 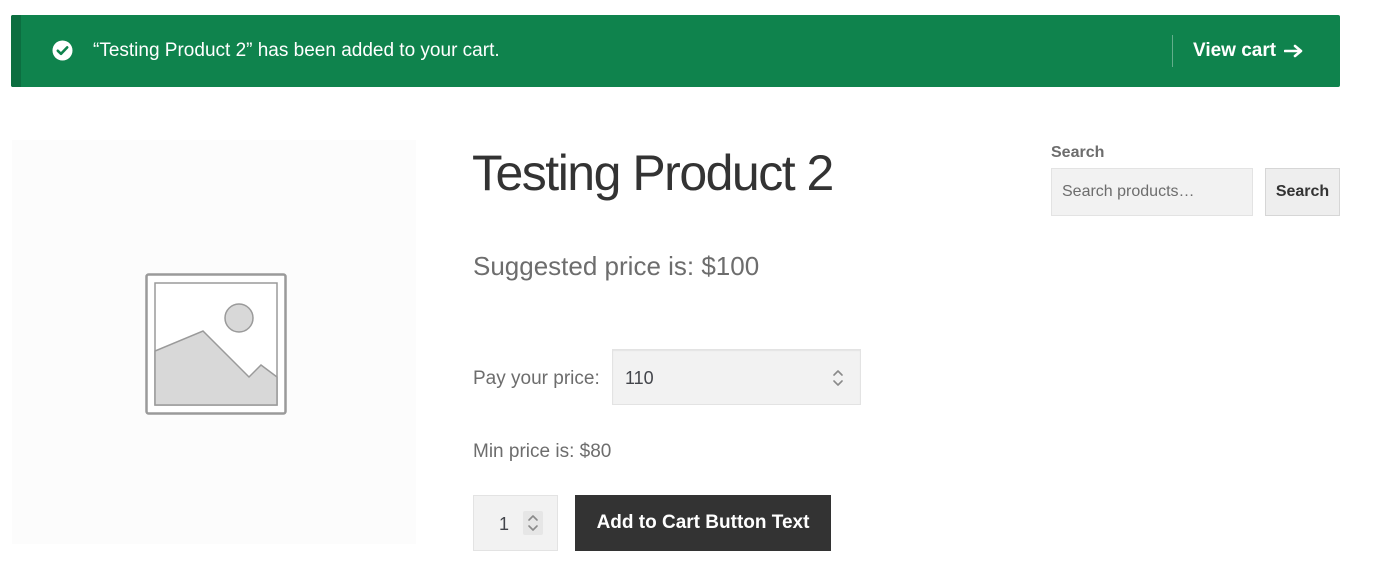 I want to click on pay-your-price-label: Pay your price:, so click(x=536, y=378).